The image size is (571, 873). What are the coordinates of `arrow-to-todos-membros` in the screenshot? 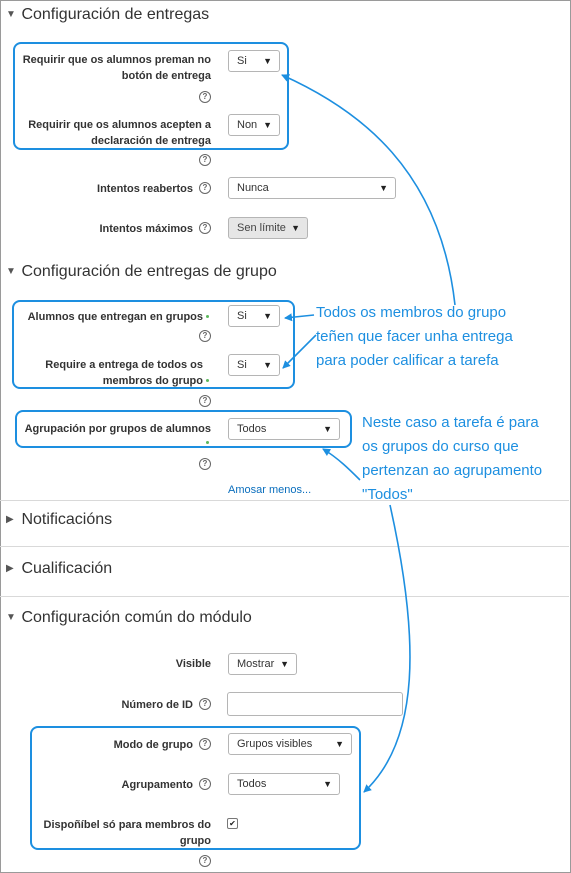 It's located at (299, 351).